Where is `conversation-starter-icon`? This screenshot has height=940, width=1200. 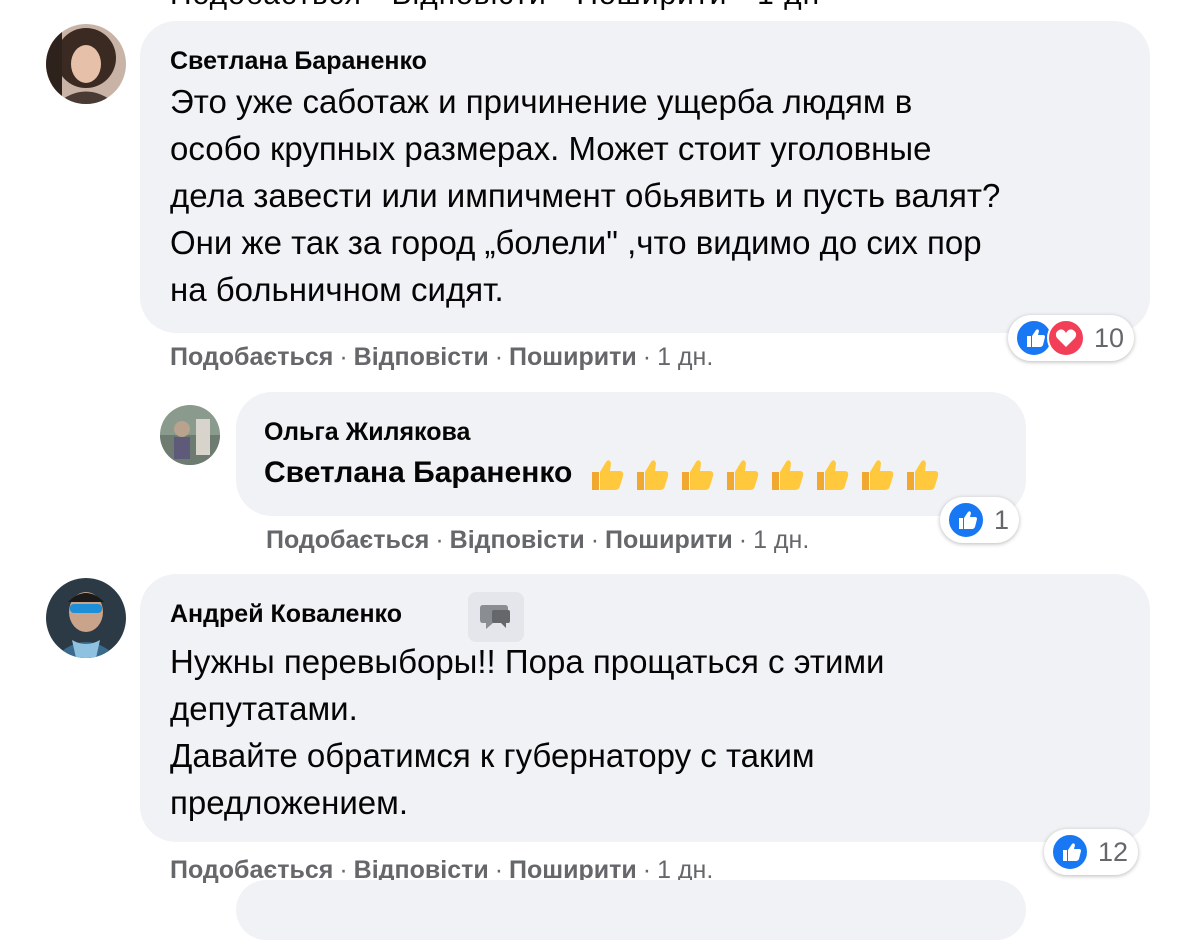 conversation-starter-icon is located at coordinates (496, 617).